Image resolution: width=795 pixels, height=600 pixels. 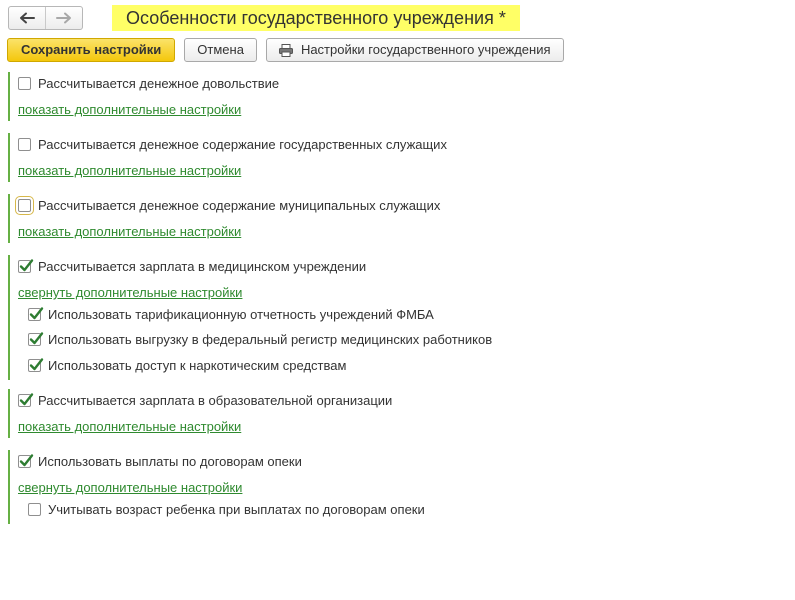 I want to click on printer-icon, so click(x=285, y=50).